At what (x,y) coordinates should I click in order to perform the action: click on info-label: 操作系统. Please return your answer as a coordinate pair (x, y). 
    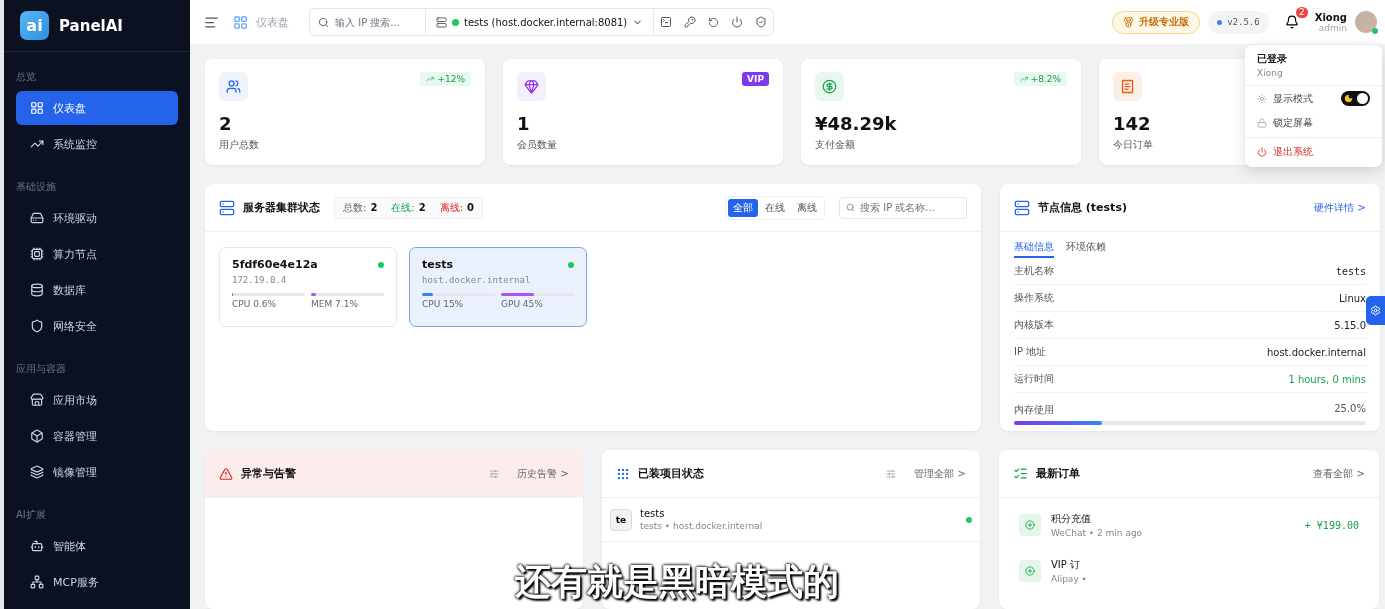
    Looking at the image, I should click on (1034, 298).